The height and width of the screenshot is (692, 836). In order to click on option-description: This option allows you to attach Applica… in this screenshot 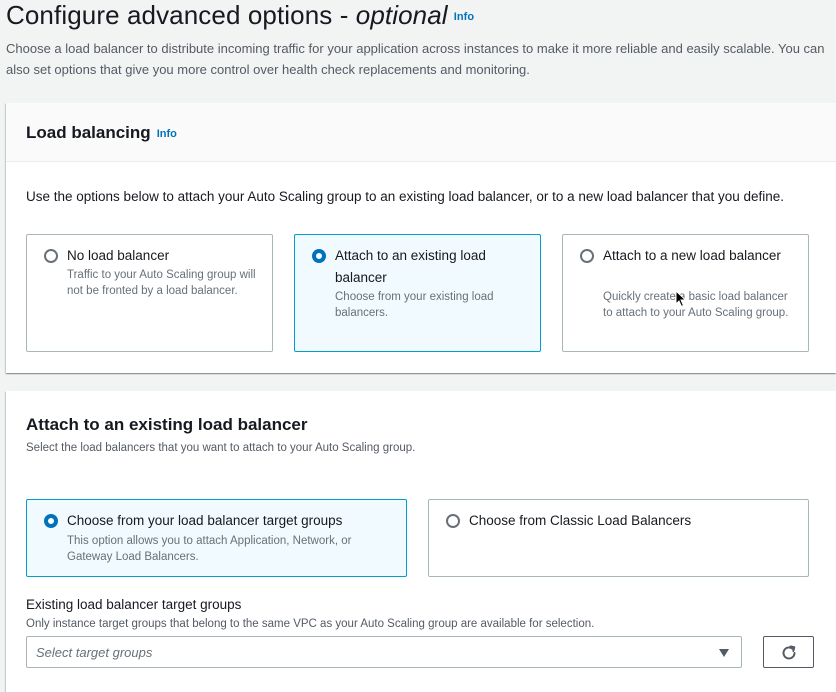, I will do `click(209, 549)`.